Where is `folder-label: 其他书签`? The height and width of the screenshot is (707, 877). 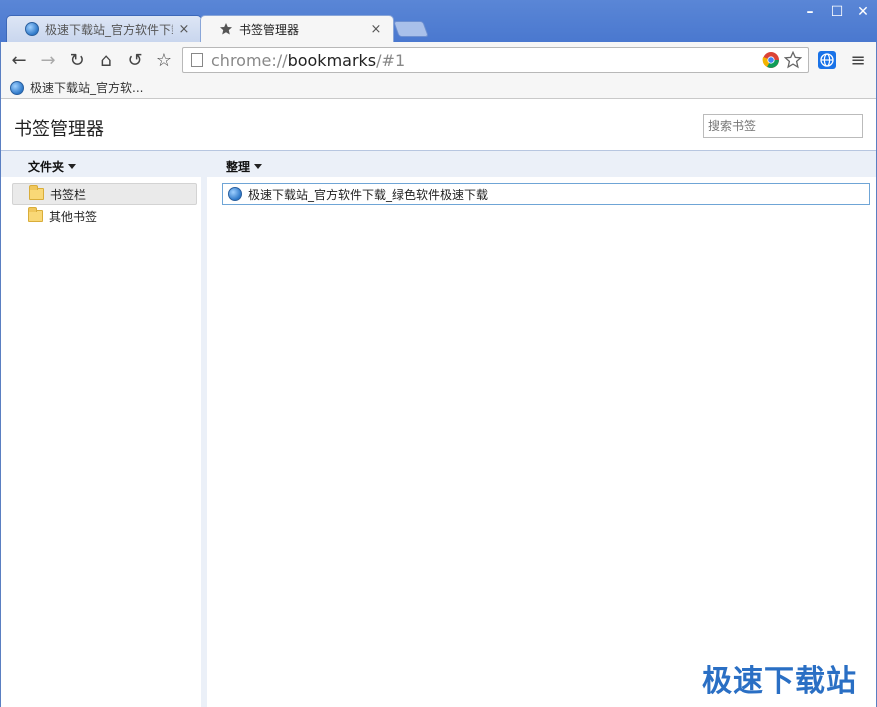 folder-label: 其他书签 is located at coordinates (73, 216).